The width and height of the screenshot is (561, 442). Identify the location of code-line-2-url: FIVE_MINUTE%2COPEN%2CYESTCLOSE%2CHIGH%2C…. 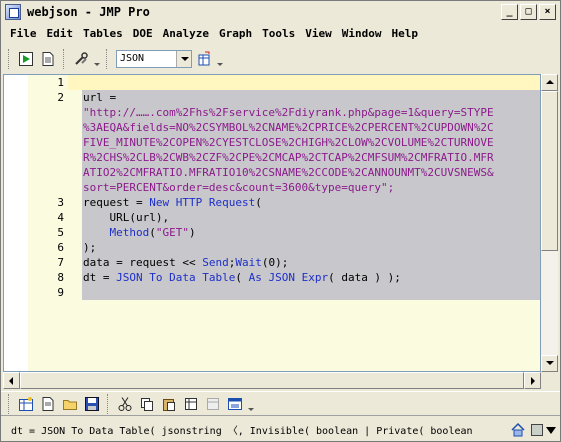
(288, 142).